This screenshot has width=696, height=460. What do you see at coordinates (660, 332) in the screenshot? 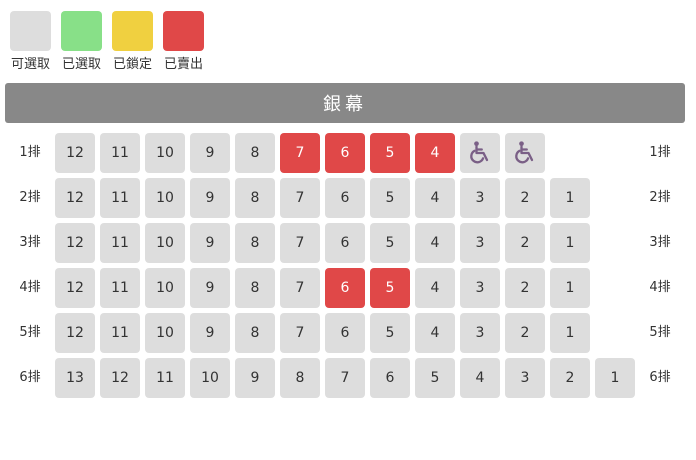
I see `row-label-right: 5排` at bounding box center [660, 332].